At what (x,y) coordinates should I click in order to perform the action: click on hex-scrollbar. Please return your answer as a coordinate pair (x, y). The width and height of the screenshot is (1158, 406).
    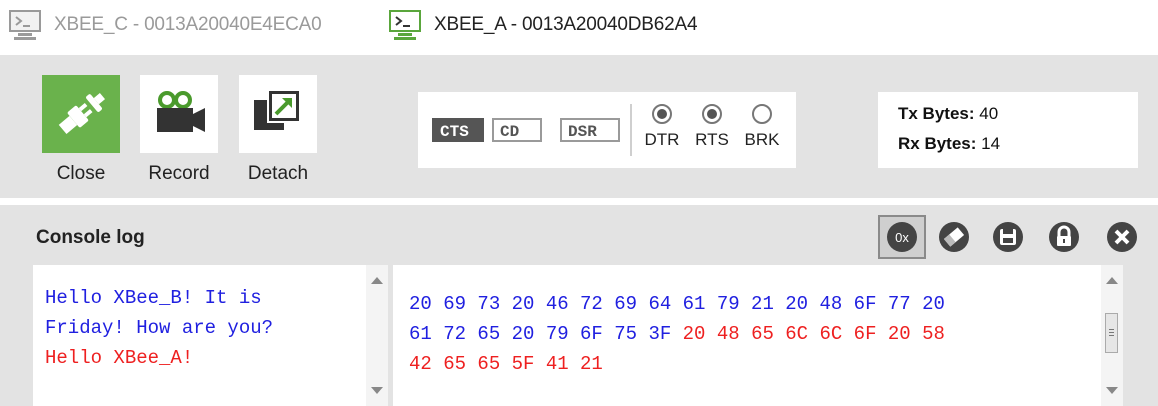
    Looking at the image, I should click on (1112, 335).